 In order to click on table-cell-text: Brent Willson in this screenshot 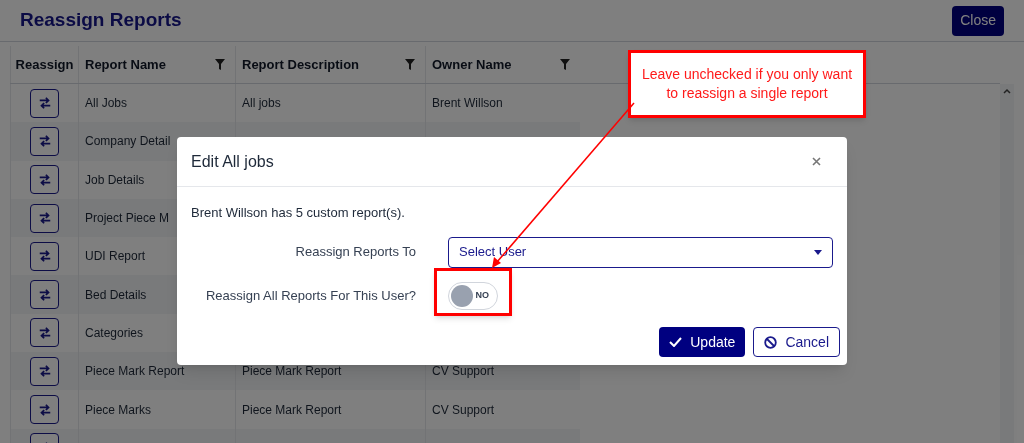, I will do `click(467, 104)`.